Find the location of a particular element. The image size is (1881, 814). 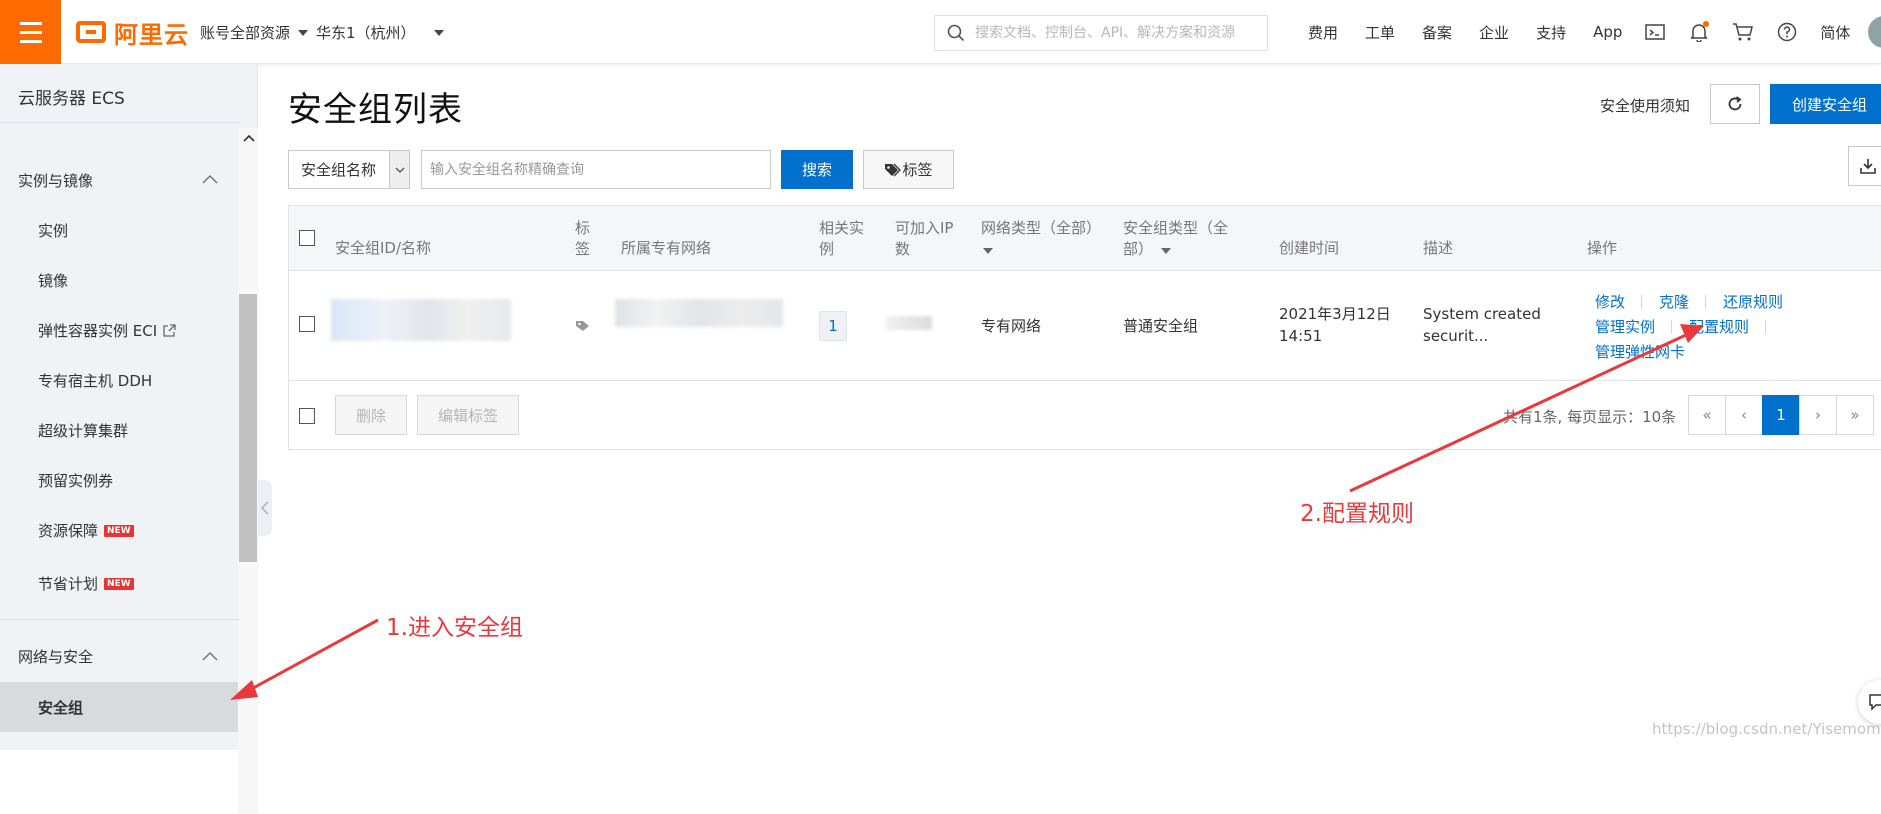

arrow-to-security-group is located at coordinates (311, 656).